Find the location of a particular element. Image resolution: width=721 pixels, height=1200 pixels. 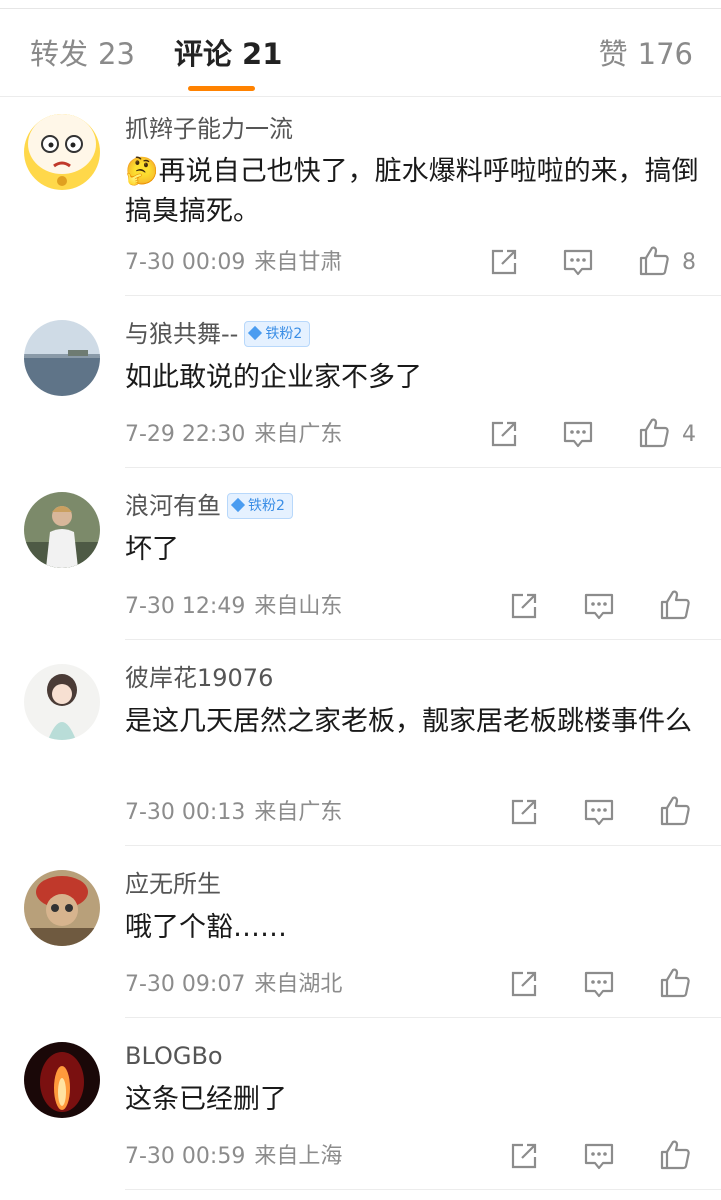

comment-time: 7-30 12:49 is located at coordinates (185, 606).